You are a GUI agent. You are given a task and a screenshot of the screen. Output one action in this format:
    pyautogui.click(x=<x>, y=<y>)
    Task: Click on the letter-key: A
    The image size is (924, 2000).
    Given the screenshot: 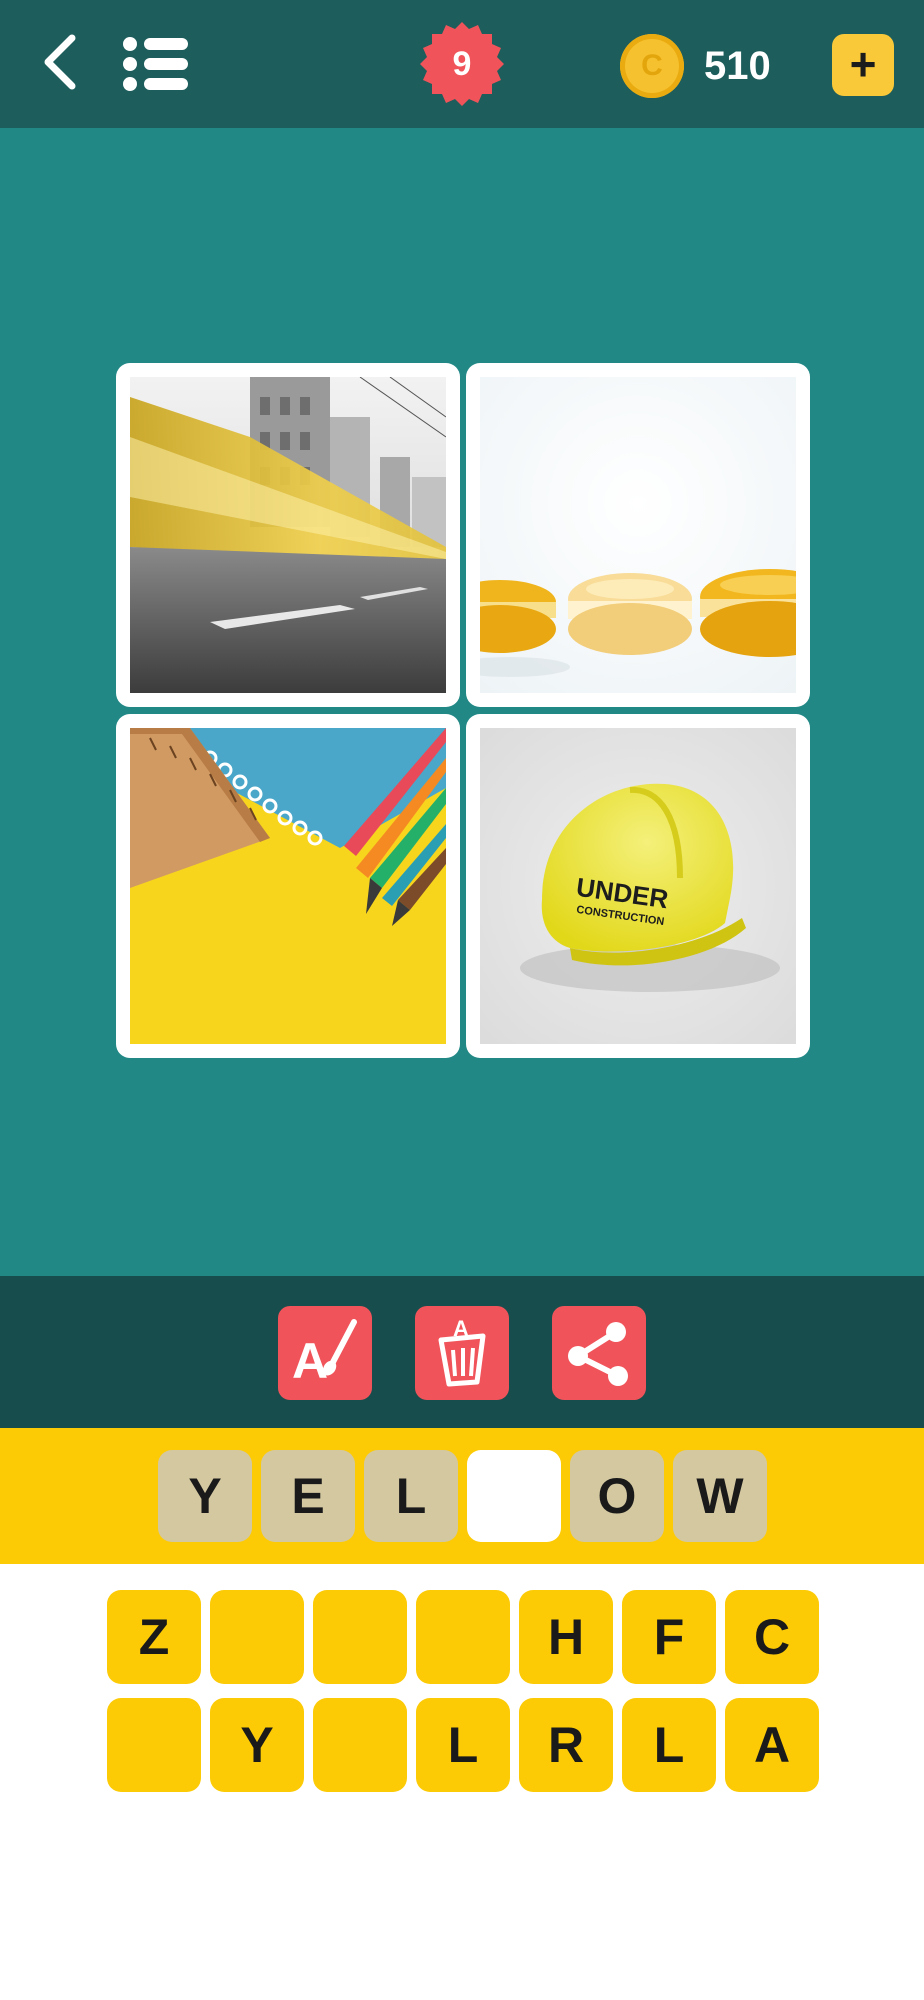 What is the action you would take?
    pyautogui.click(x=772, y=1745)
    